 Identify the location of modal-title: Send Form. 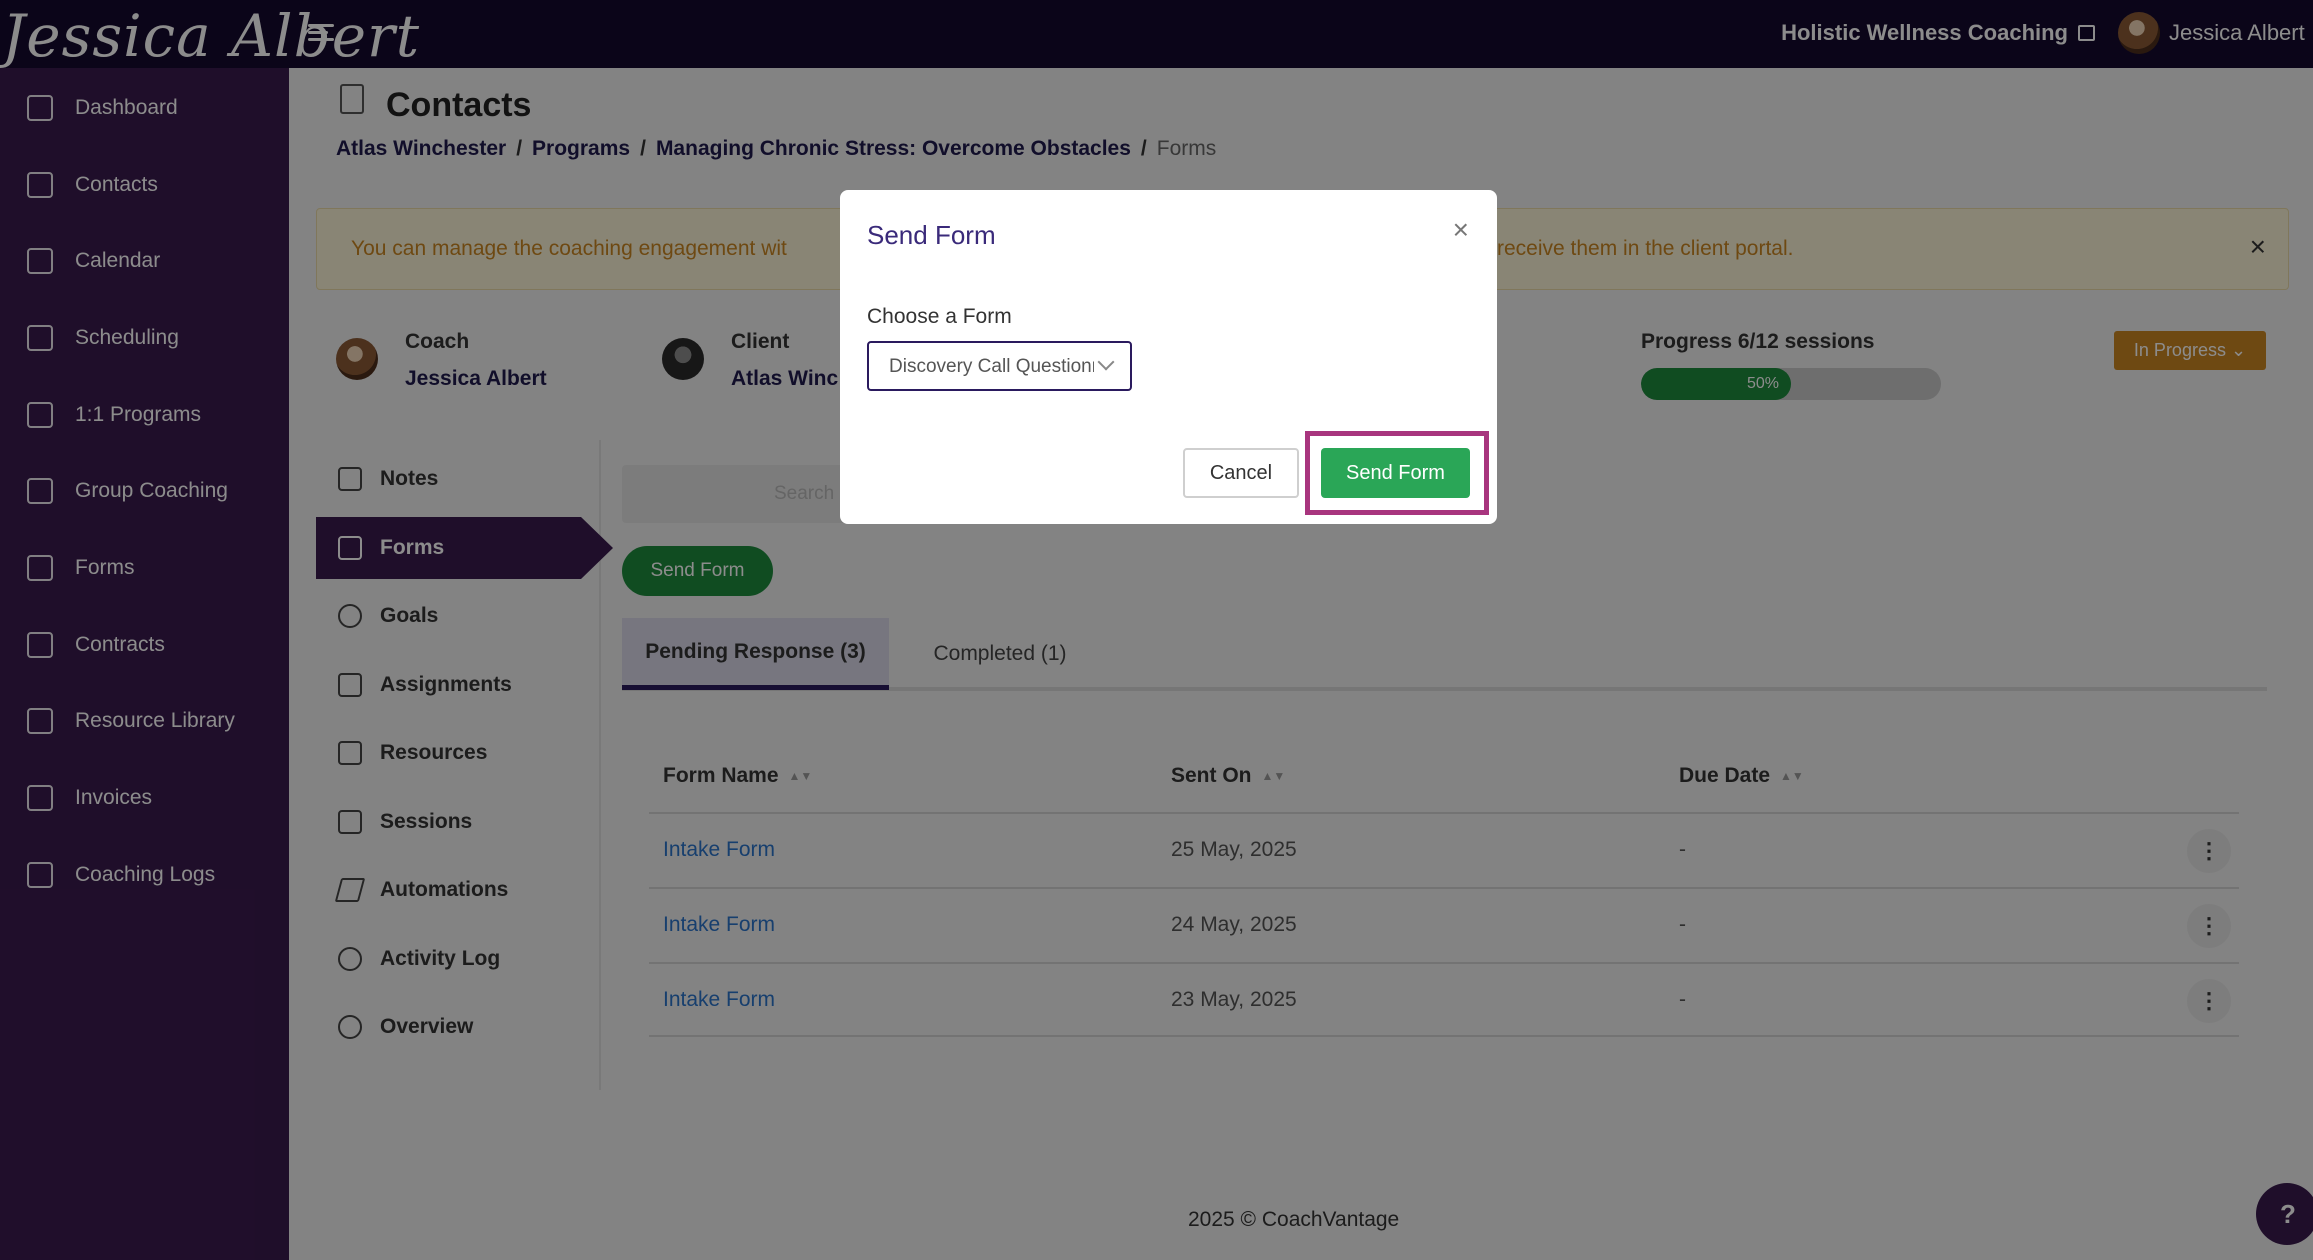
(931, 235).